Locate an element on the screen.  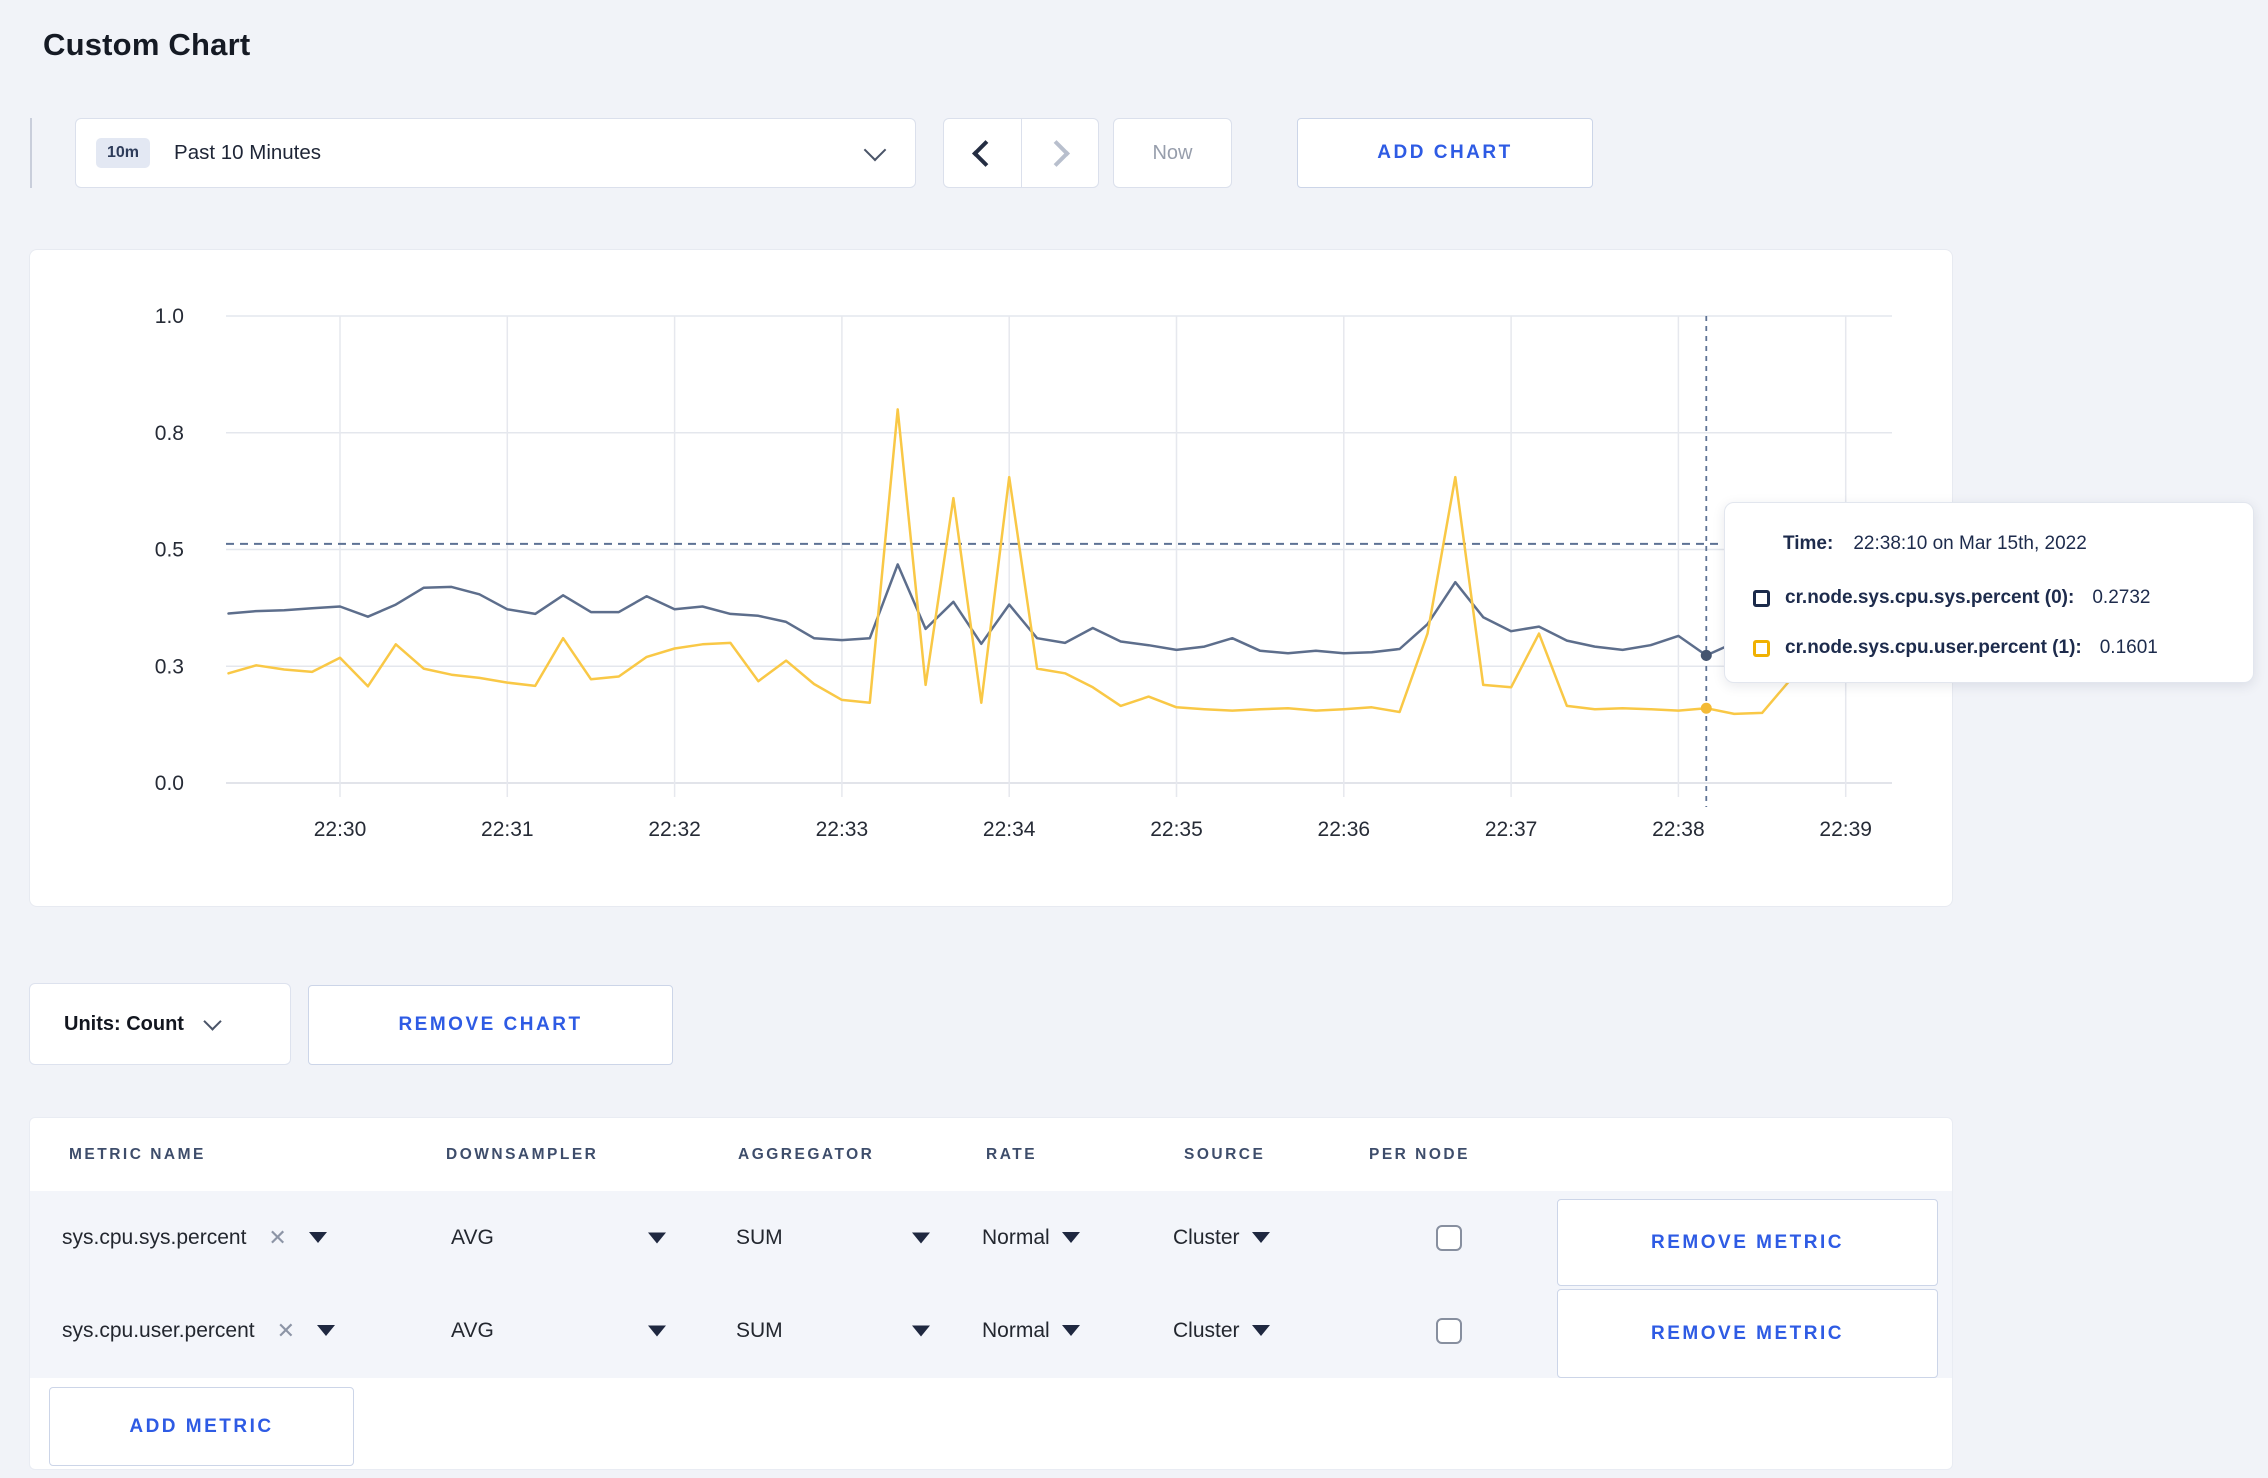
tooltip-series-value: 0.1601 is located at coordinates (2128, 647).